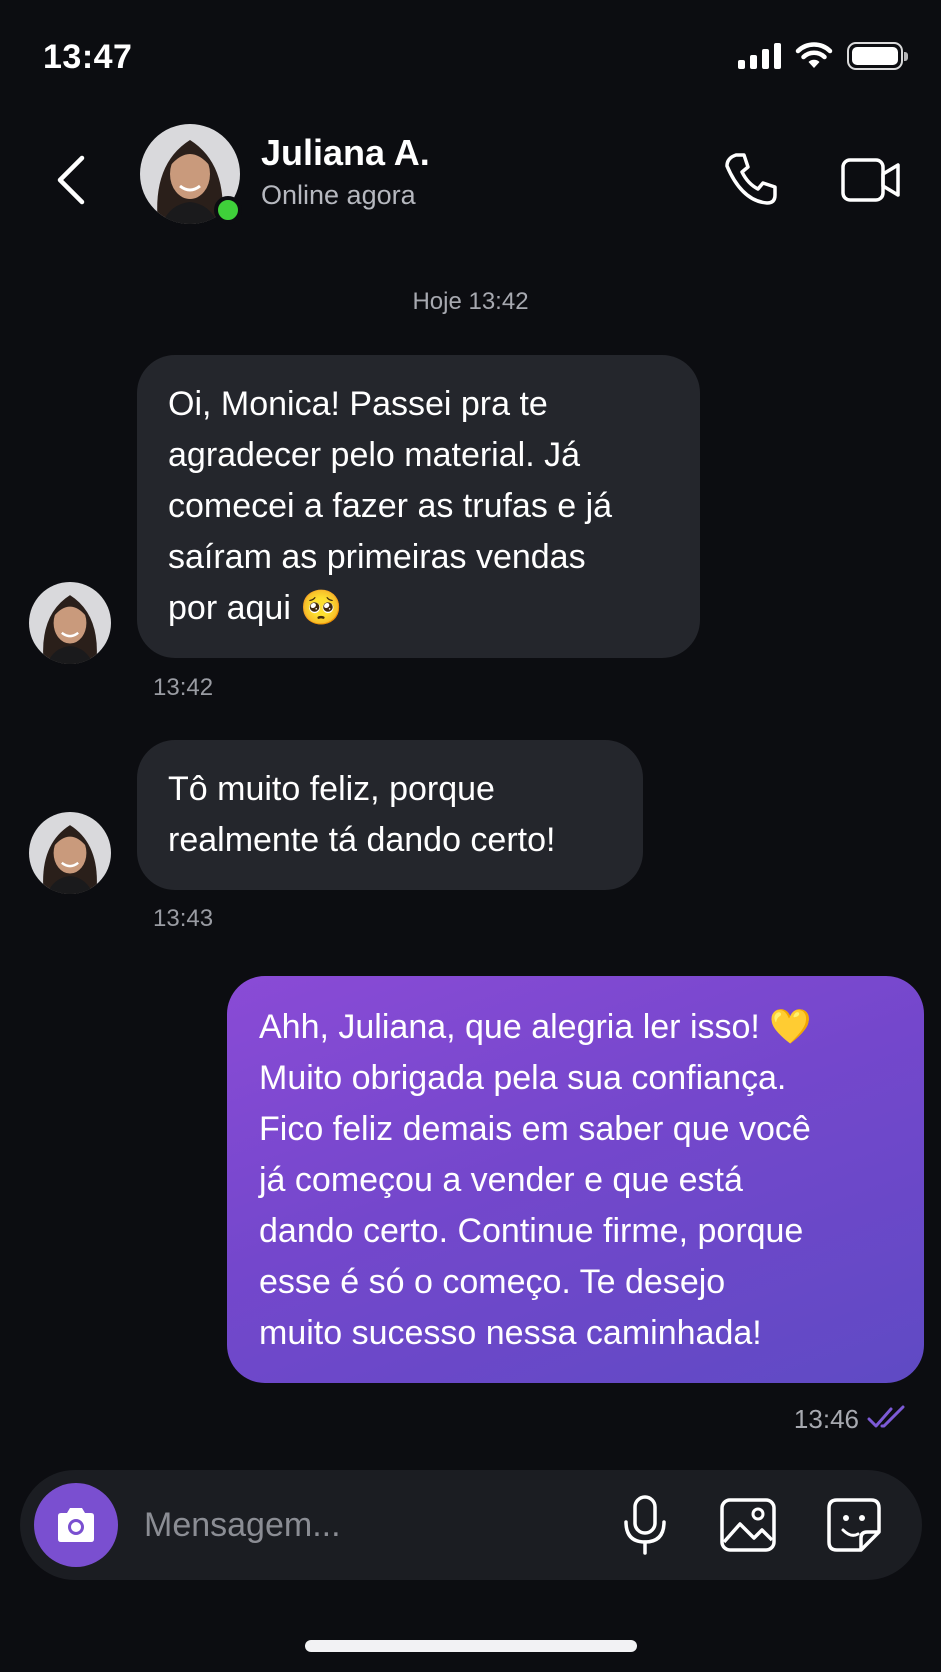  Describe the element at coordinates (886, 1416) in the screenshot. I see `double-check-icon` at that location.